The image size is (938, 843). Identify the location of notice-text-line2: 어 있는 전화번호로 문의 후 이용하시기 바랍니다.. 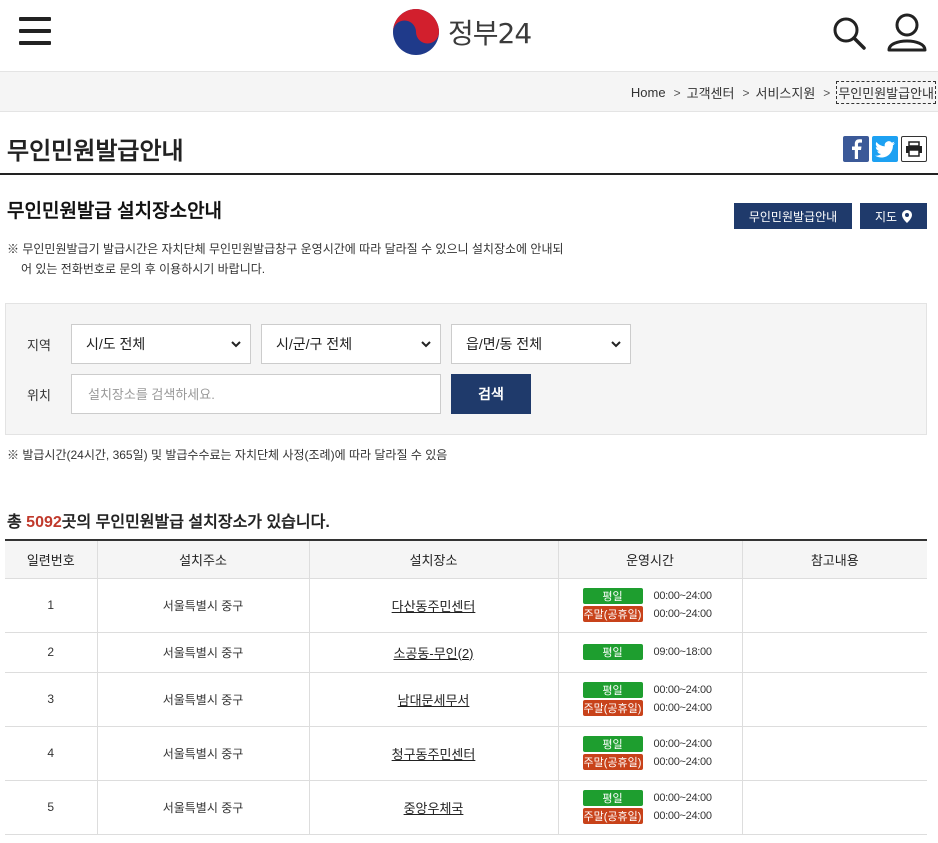
(143, 269).